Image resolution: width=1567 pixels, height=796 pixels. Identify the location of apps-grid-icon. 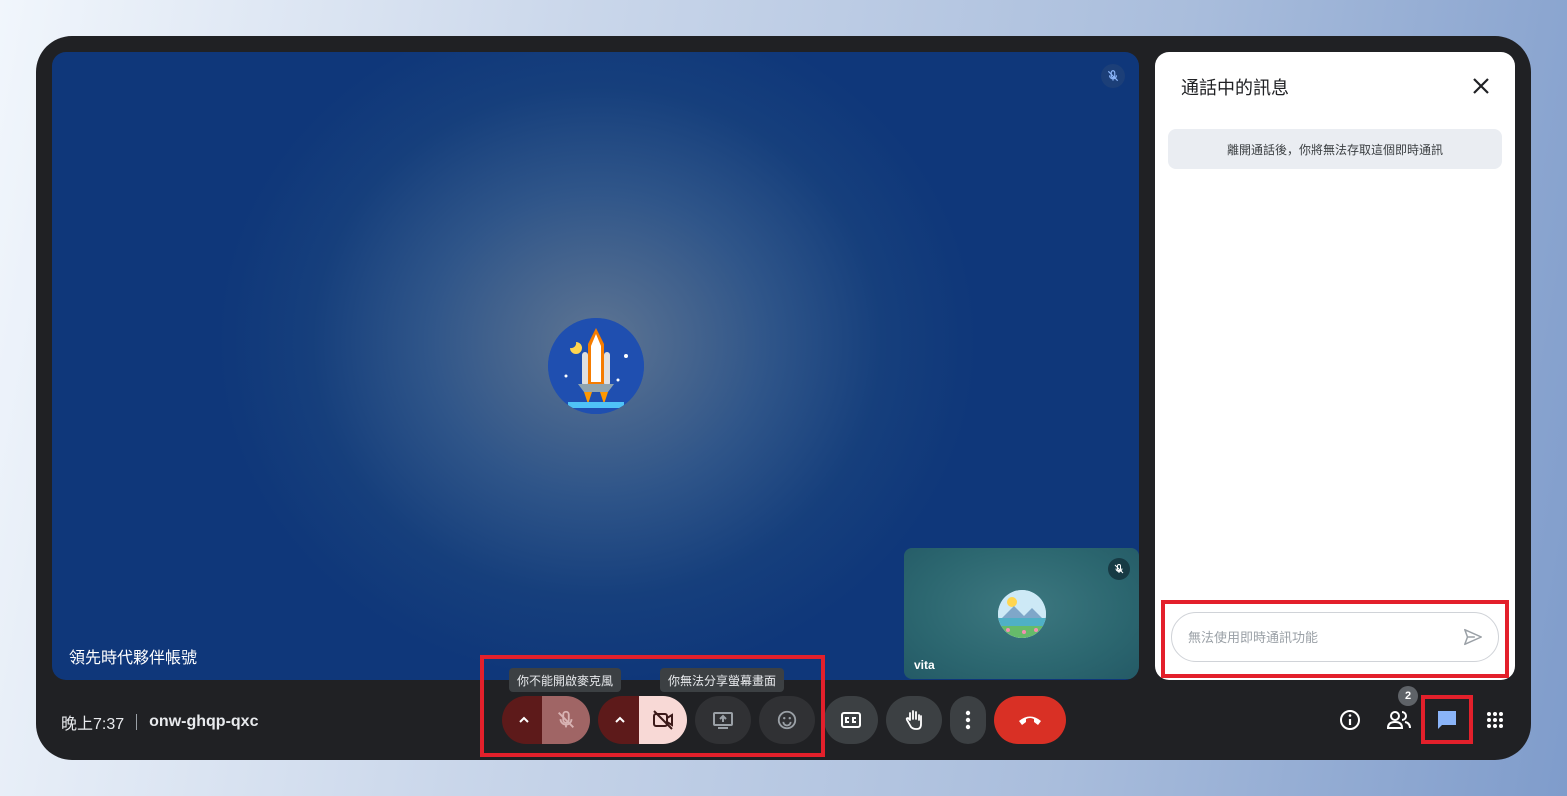
(1495, 720).